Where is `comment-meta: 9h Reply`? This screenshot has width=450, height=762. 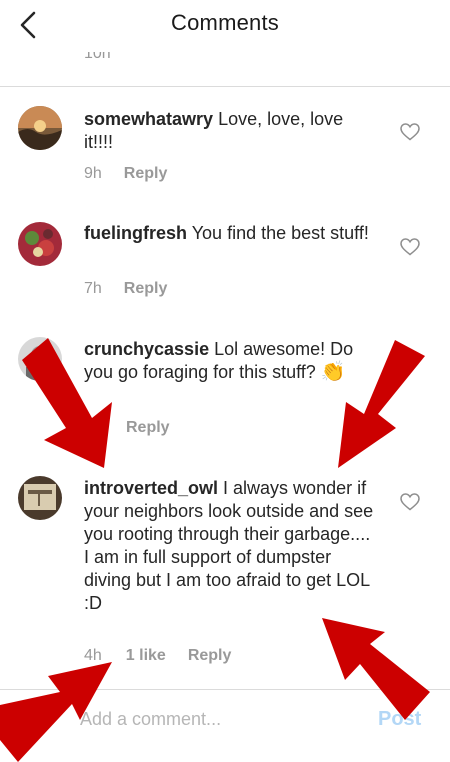
comment-meta: 9h Reply is located at coordinates (125, 174).